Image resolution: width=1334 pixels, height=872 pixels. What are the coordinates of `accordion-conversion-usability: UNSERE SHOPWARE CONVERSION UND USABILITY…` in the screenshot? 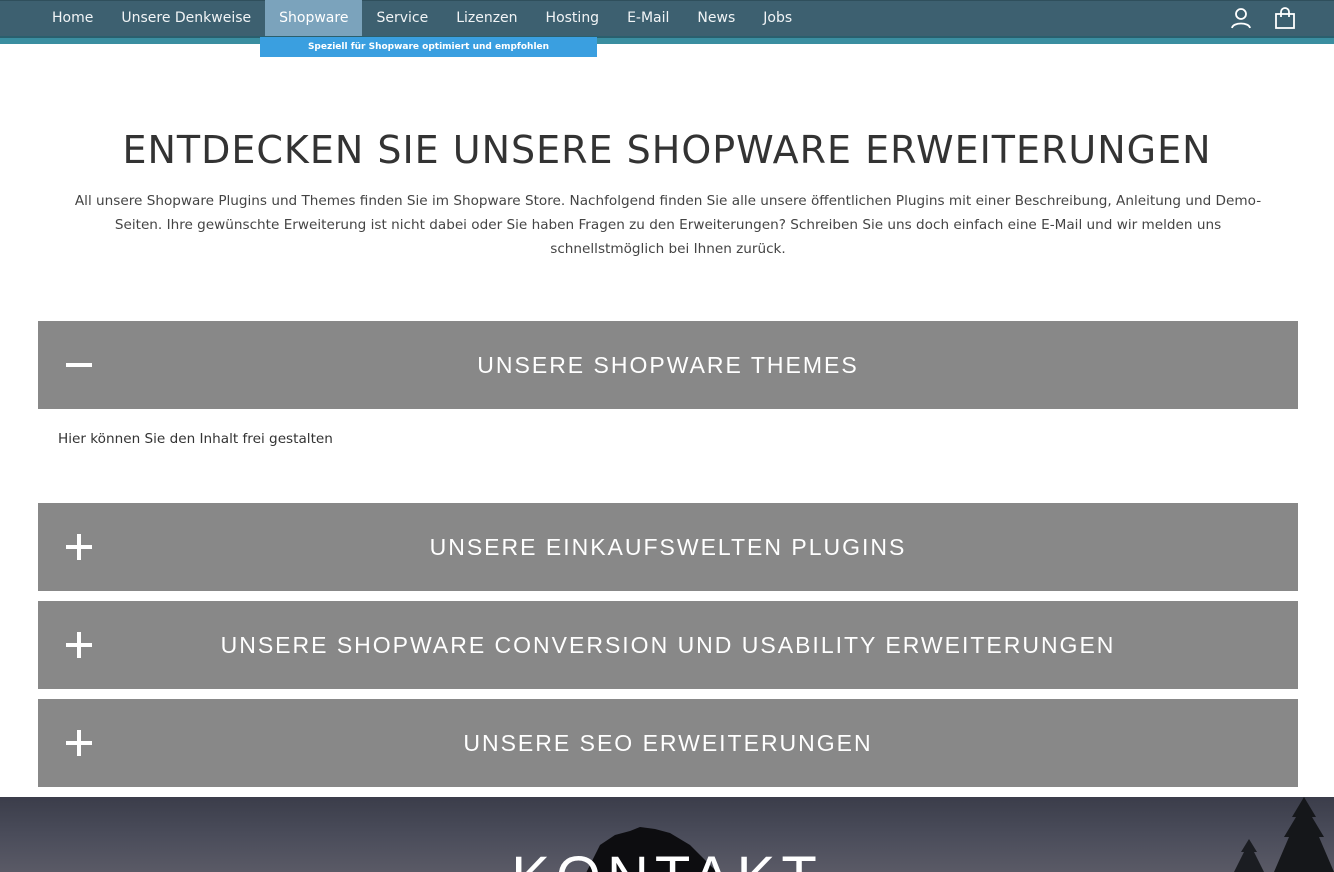 It's located at (668, 645).